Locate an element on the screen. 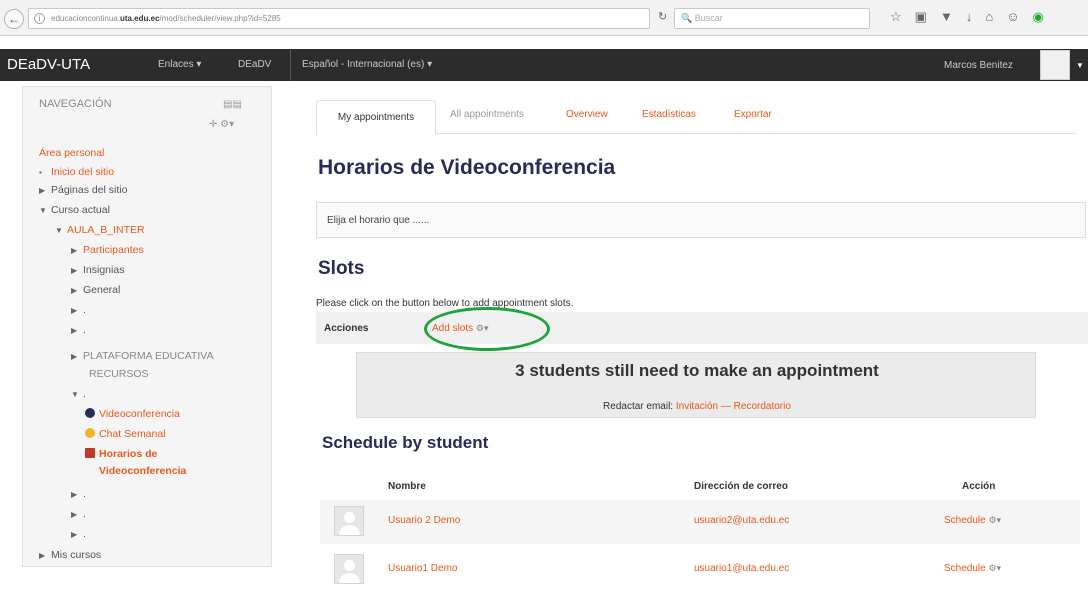  sidebar-item-participantes: ▶ Participantes is located at coordinates (107, 250).